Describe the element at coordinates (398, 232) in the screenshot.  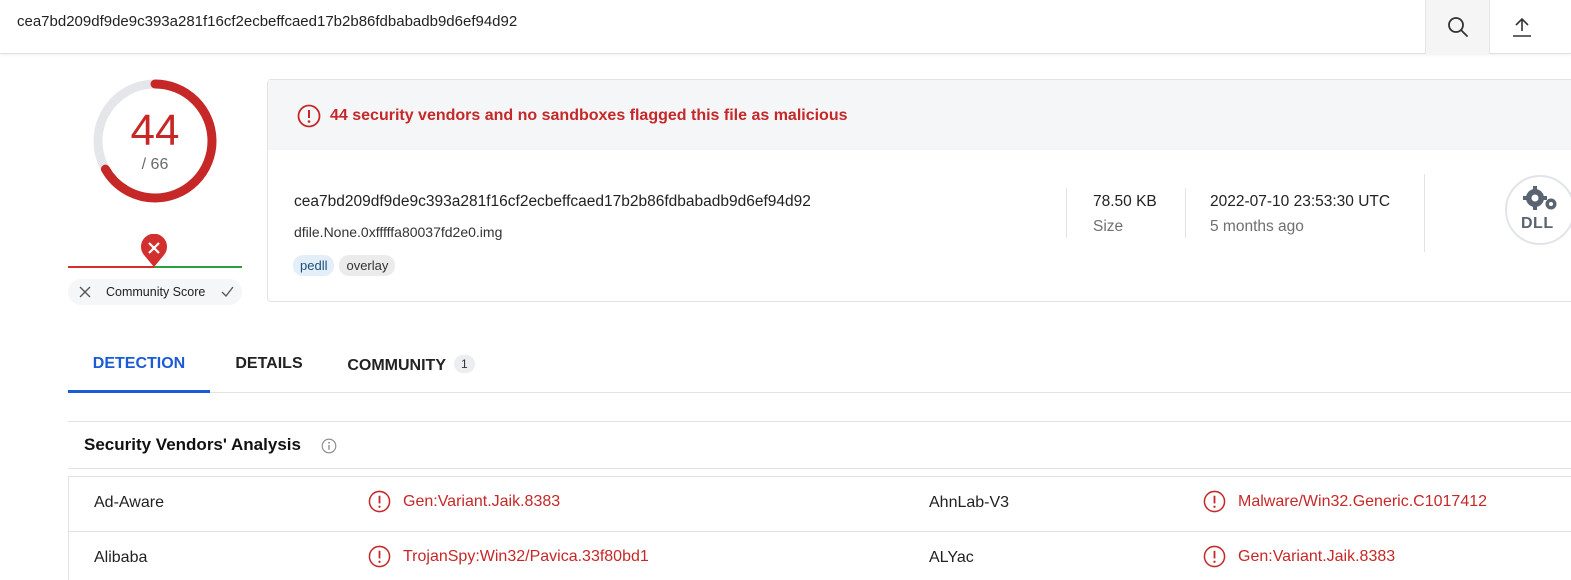
I see `file-name: dfile.None.0xfffffa80037fd2e0.img` at that location.